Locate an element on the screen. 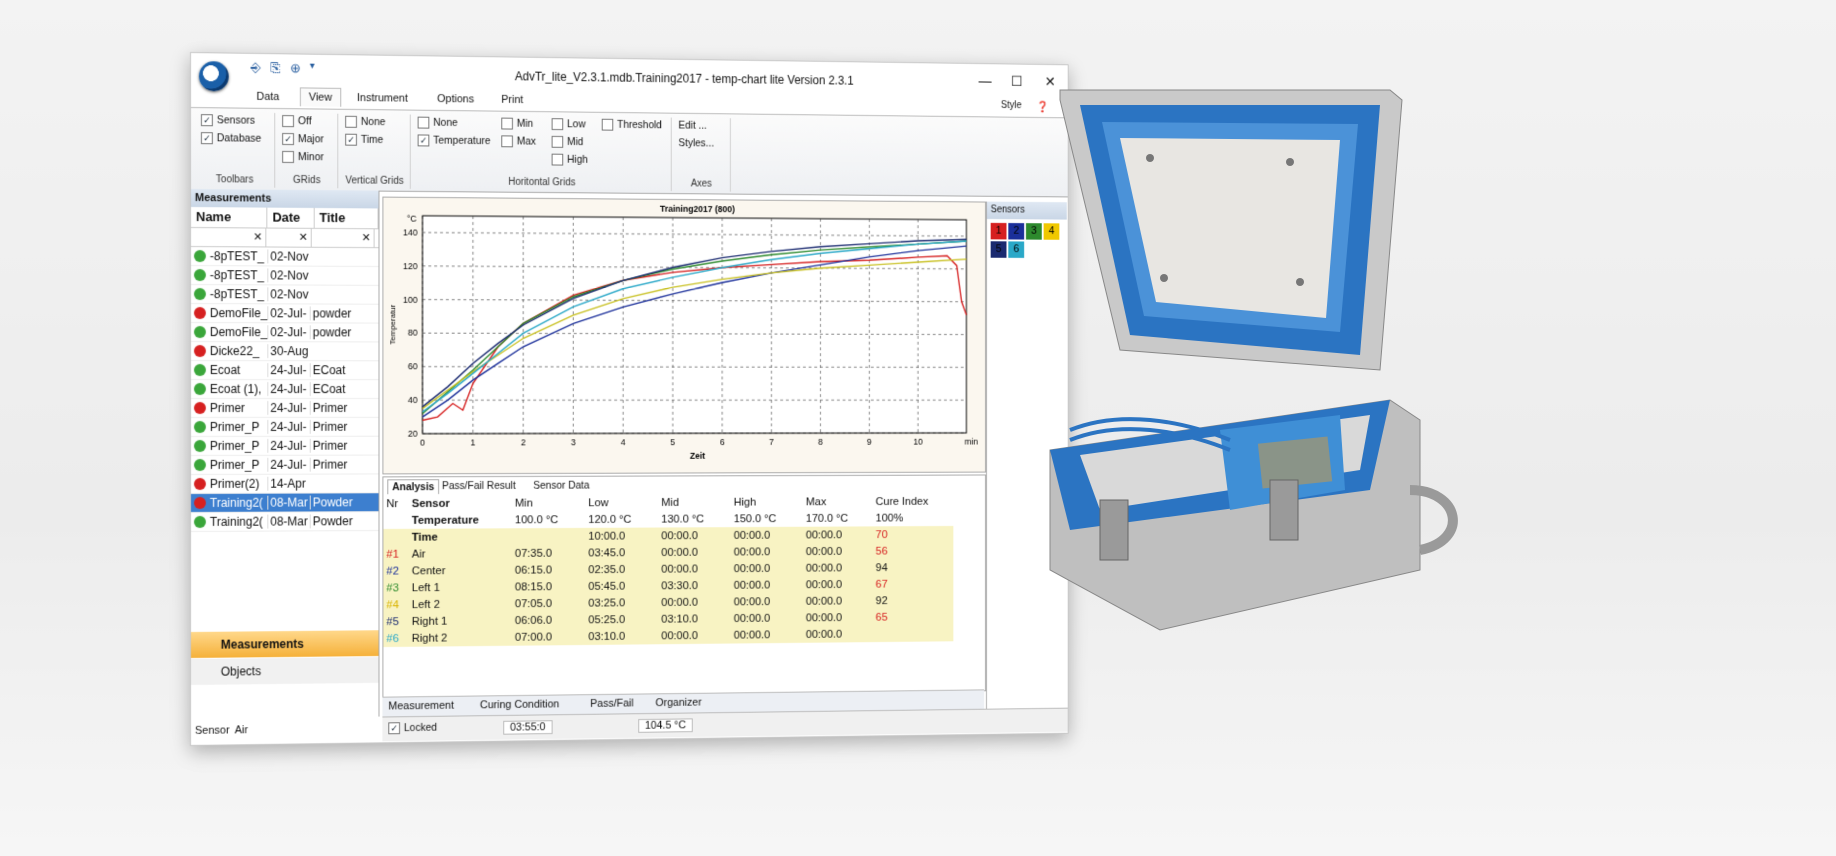 This screenshot has width=1836, height=856. row-date: 14-Apr is located at coordinates (288, 483).